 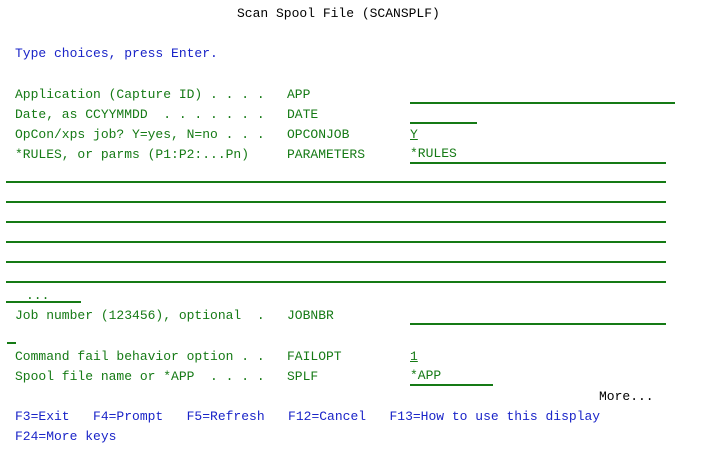 I want to click on function-keys-line-2: F24=More keys, so click(x=65, y=437).